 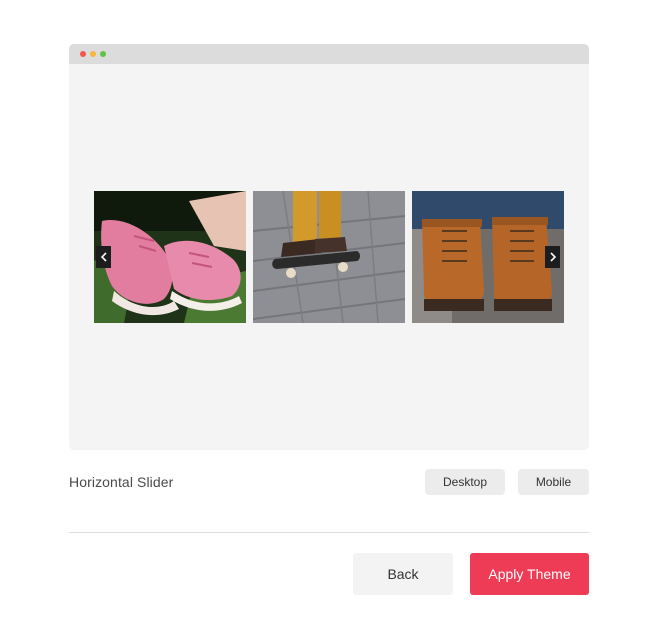 I want to click on slider-prev-button, so click(x=103, y=257).